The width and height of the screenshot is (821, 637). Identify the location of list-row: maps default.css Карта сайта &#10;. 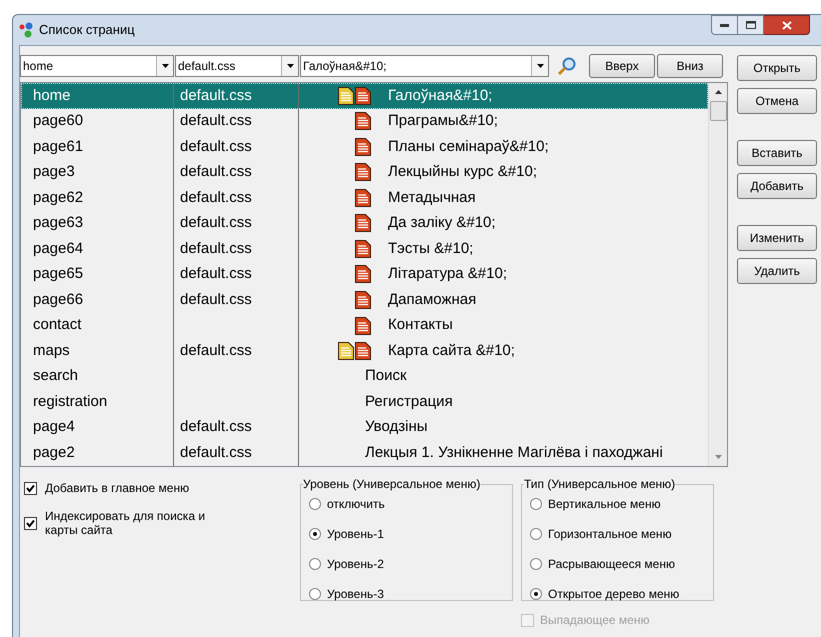
(364, 351).